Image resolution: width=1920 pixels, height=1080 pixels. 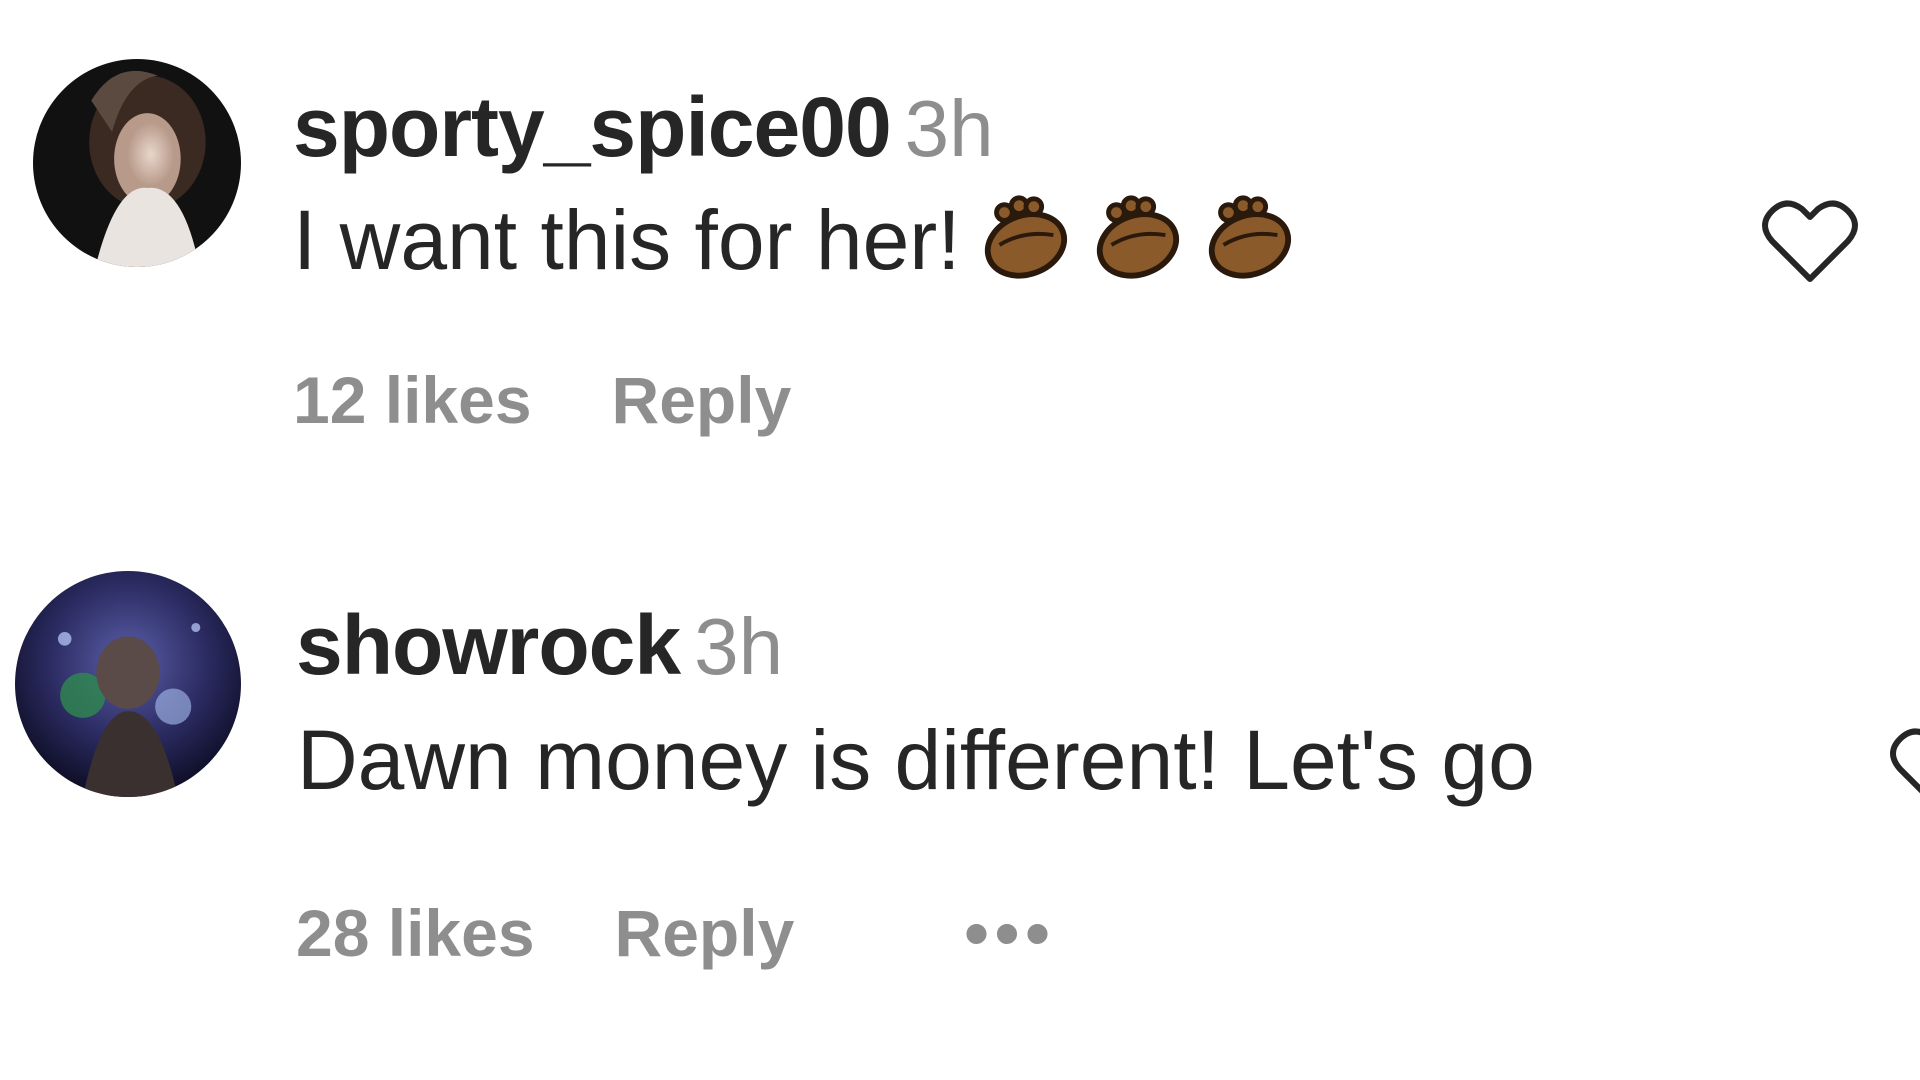 I want to click on comment-text-row: I want this for her!, so click(x=795, y=240).